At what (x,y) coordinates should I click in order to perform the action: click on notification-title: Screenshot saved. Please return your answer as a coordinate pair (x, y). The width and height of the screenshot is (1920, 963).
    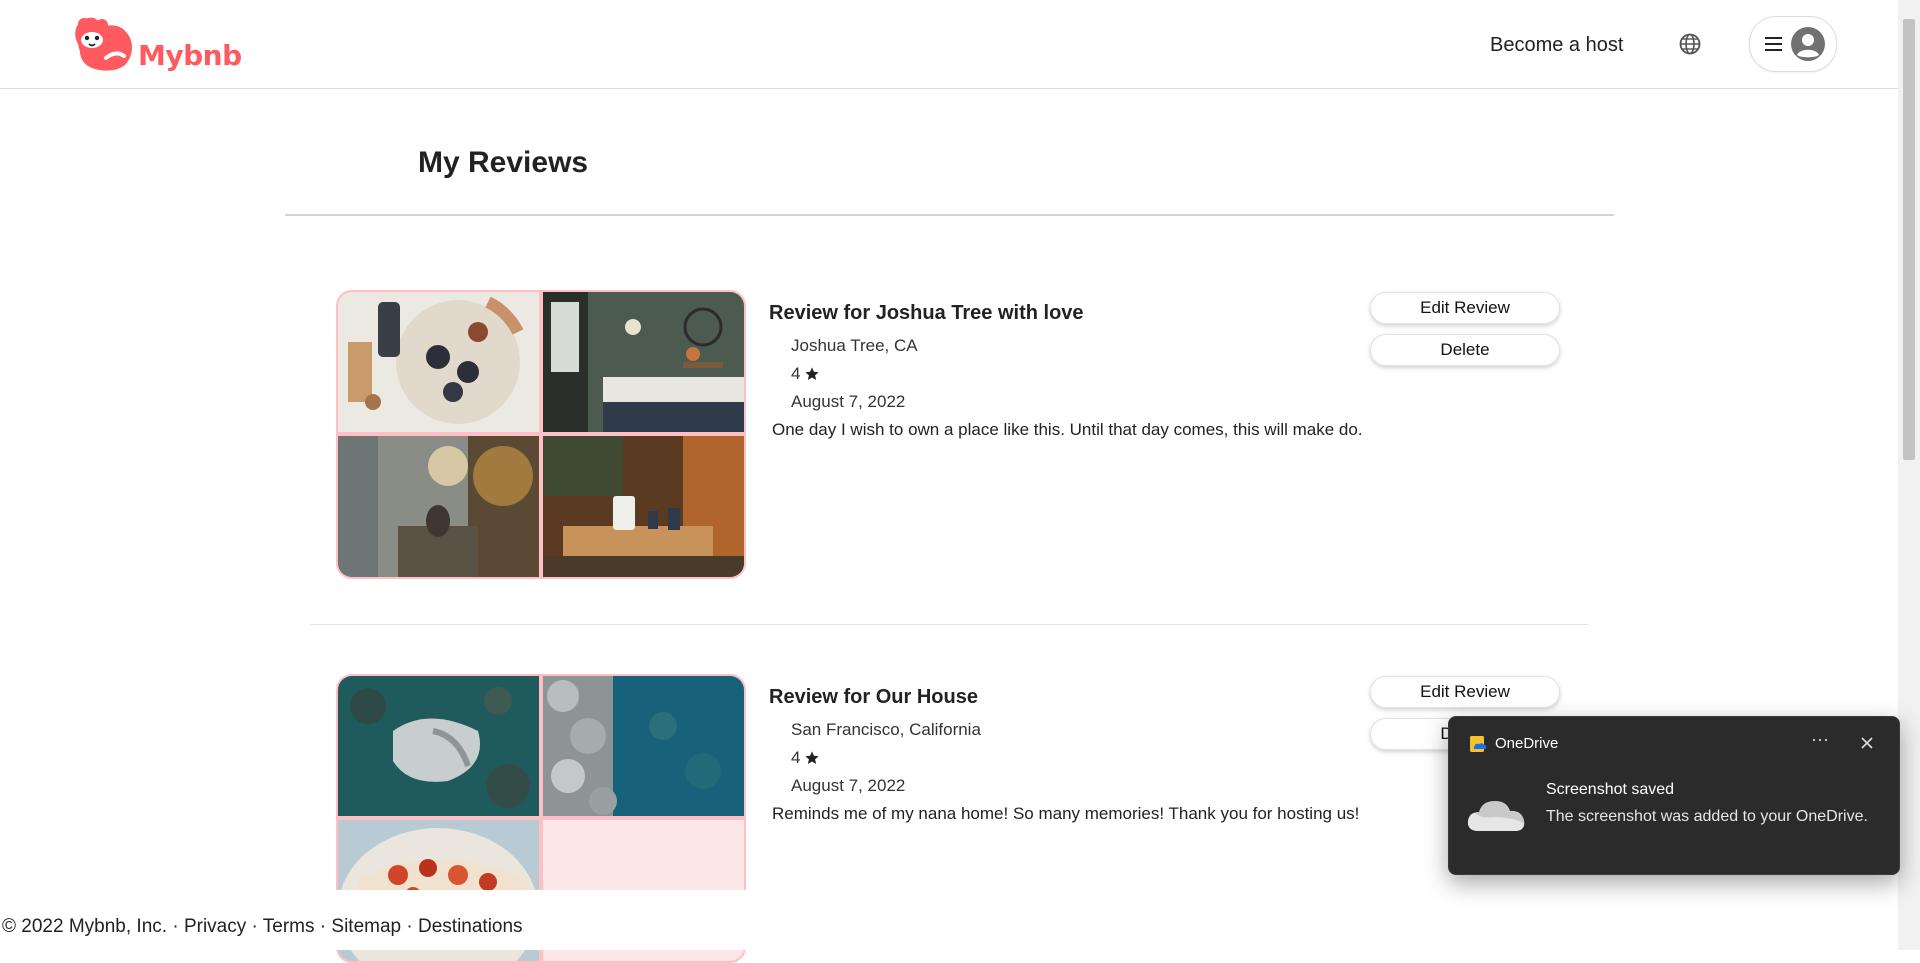
    Looking at the image, I should click on (1610, 789).